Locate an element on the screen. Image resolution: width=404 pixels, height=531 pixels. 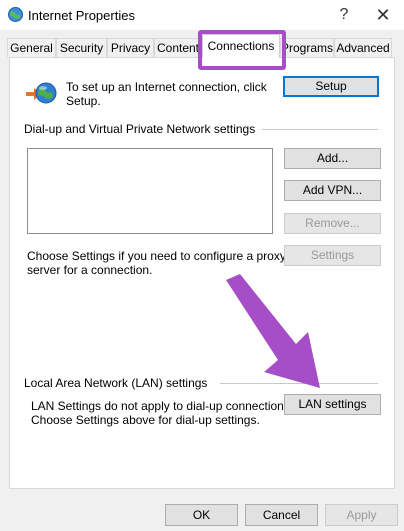
tab-security: Security is located at coordinates (81, 47).